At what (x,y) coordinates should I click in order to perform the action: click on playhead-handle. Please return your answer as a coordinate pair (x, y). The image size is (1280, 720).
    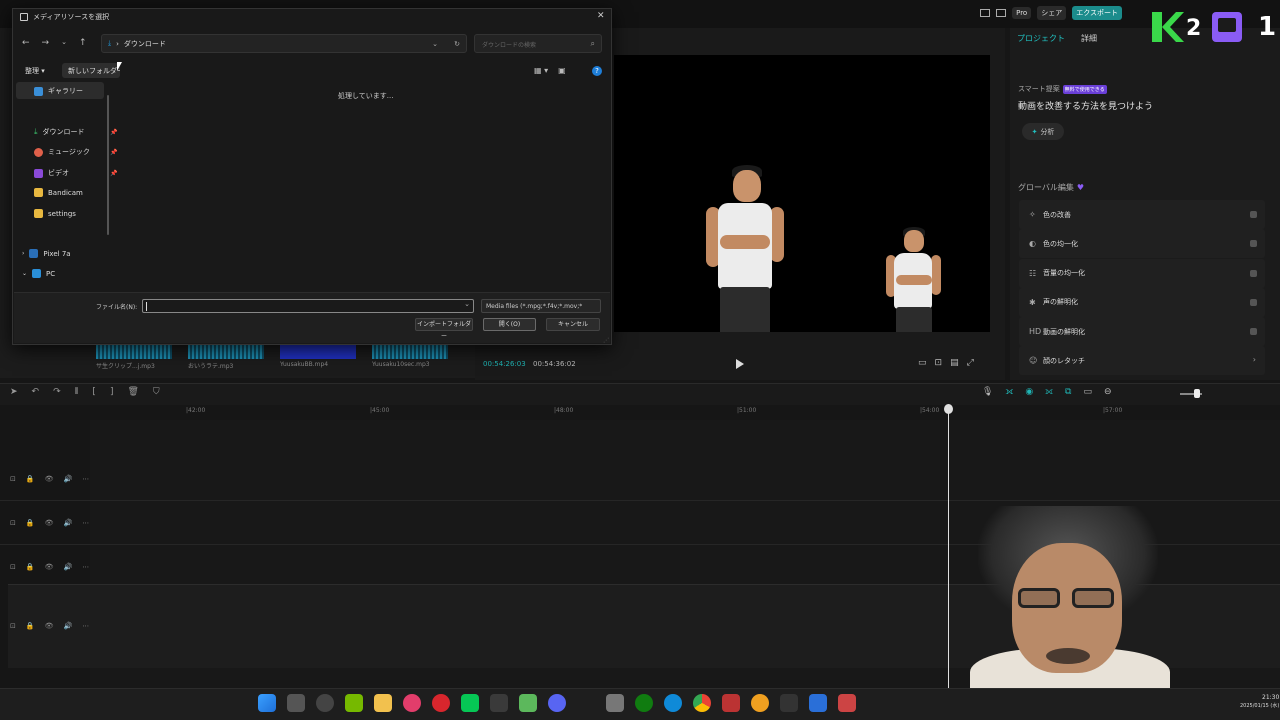
    Looking at the image, I should click on (948, 409).